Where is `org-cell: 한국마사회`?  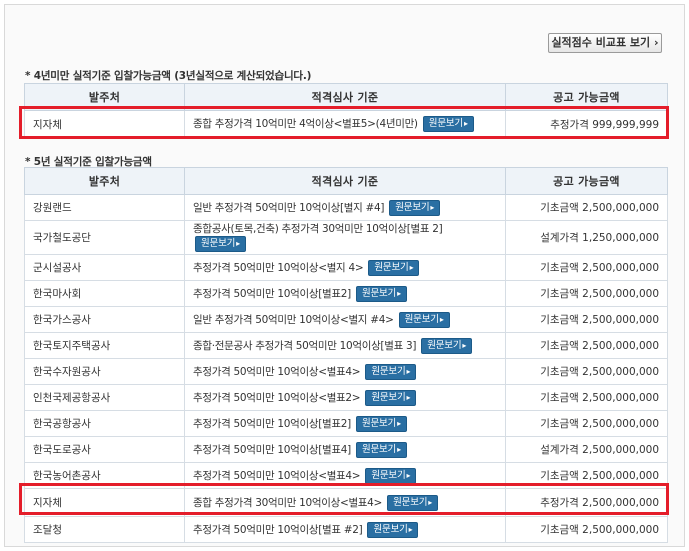
org-cell: 한국마사회 is located at coordinates (104, 293).